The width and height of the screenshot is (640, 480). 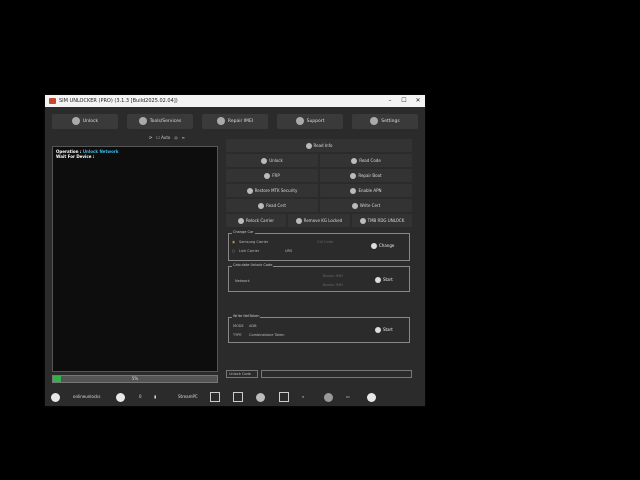 I want to click on lock-icon, so click(x=267, y=176).